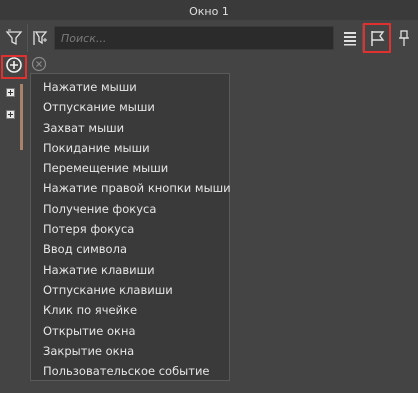 Image resolution: width=418 pixels, height=393 pixels. Describe the element at coordinates (130, 310) in the screenshot. I see `menu-item-cell-click: Клик по ячейке` at that location.